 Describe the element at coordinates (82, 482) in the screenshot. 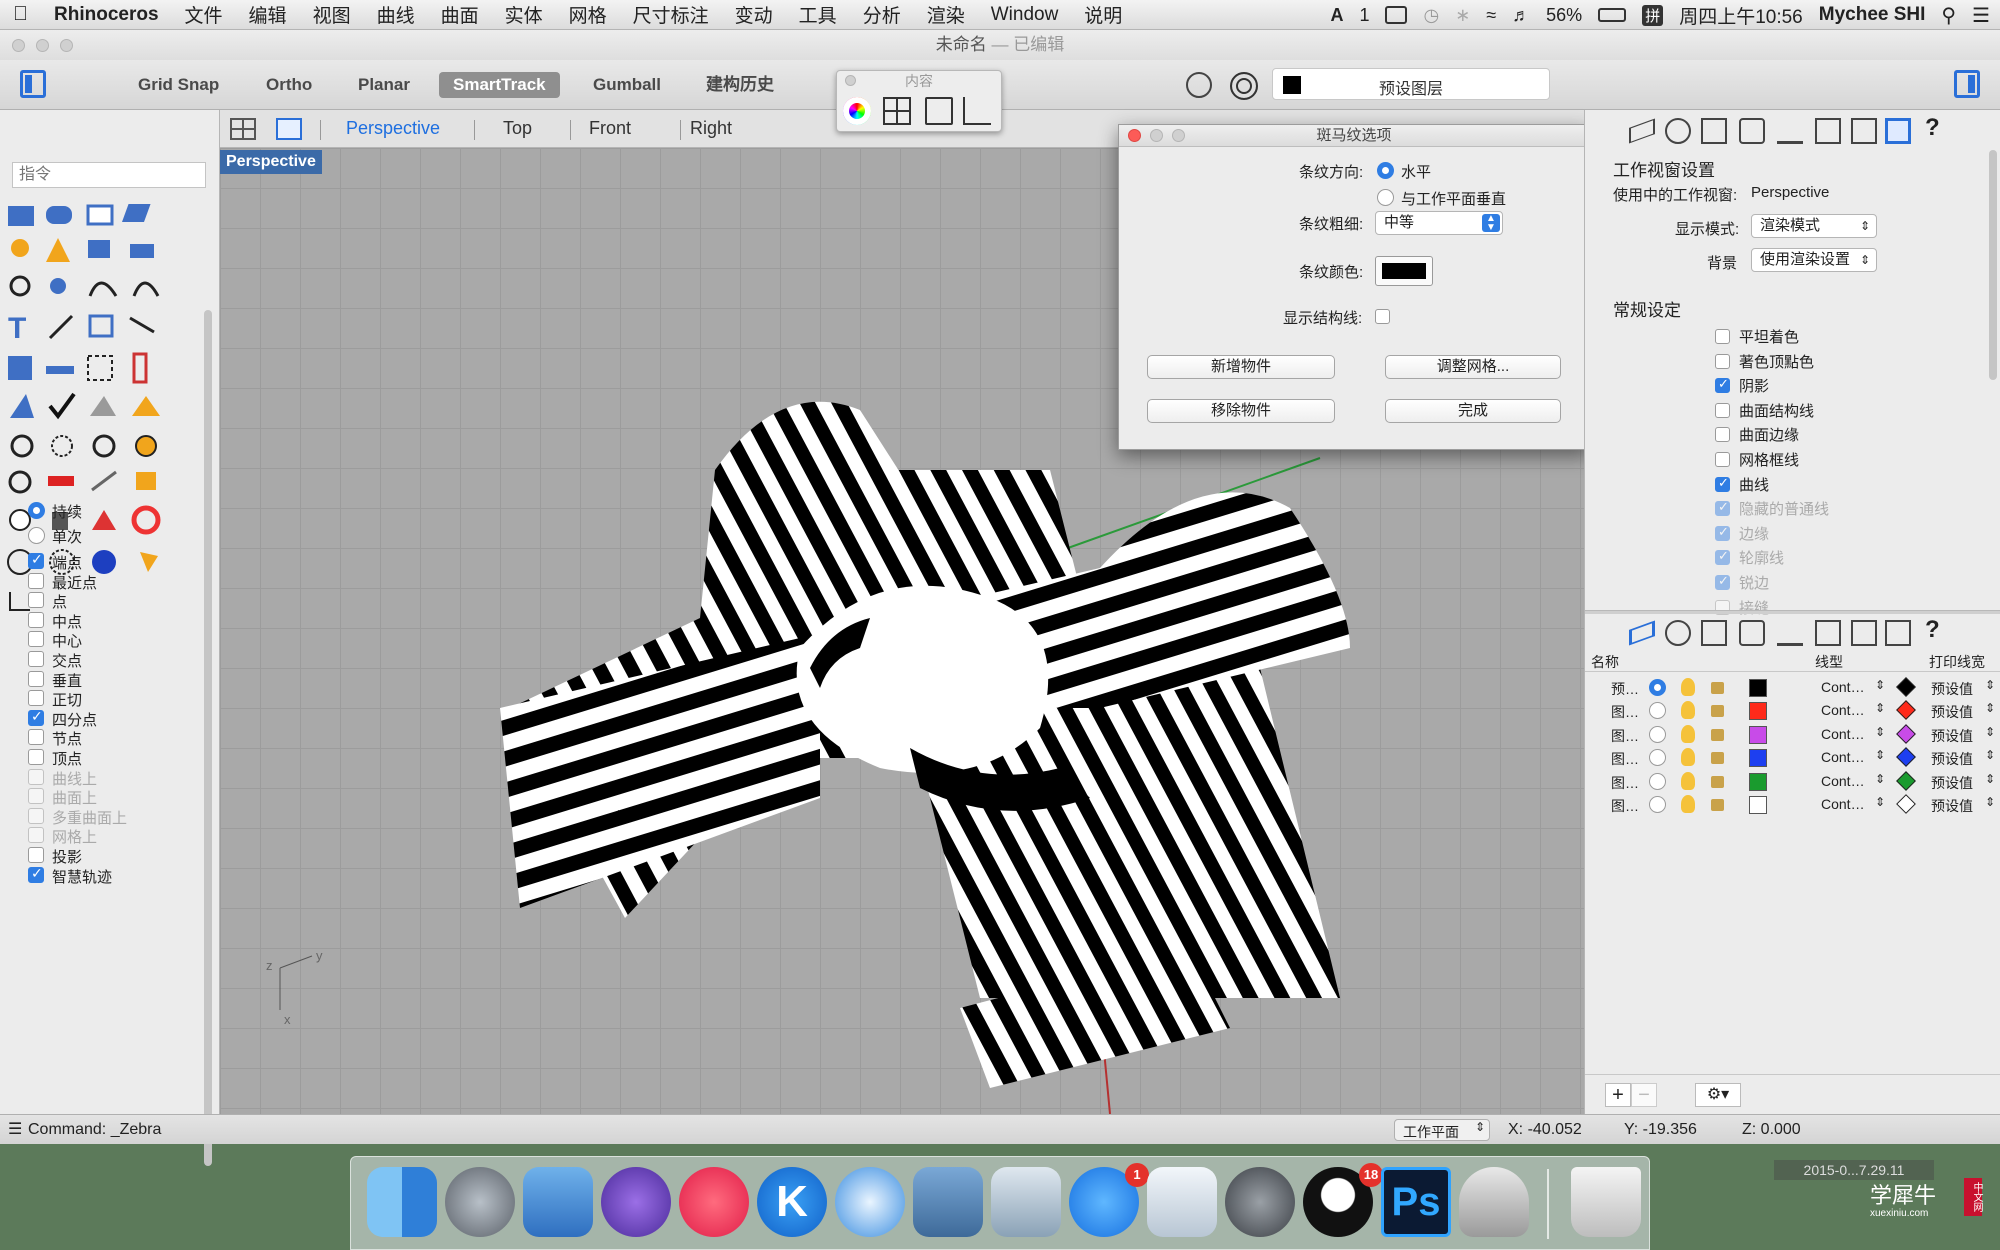

I see `toolset-view-icon` at that location.